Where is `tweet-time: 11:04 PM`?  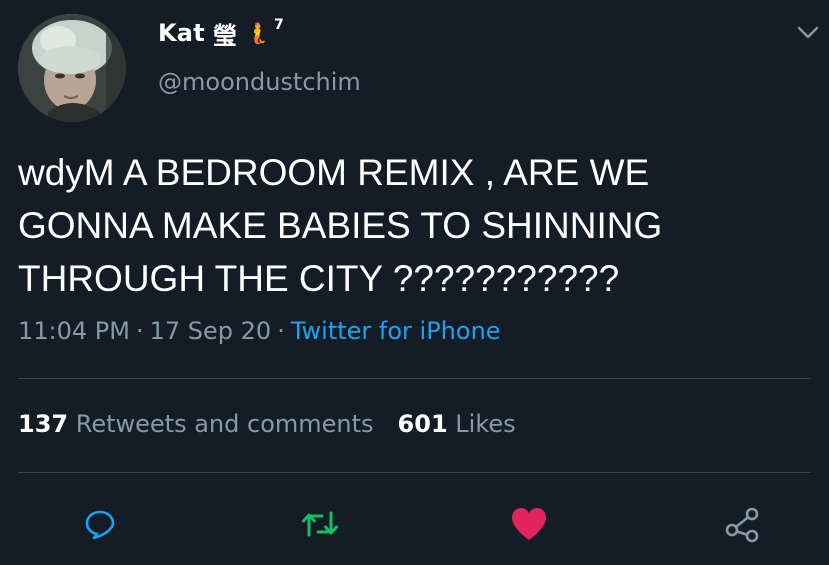
tweet-time: 11:04 PM is located at coordinates (74, 331).